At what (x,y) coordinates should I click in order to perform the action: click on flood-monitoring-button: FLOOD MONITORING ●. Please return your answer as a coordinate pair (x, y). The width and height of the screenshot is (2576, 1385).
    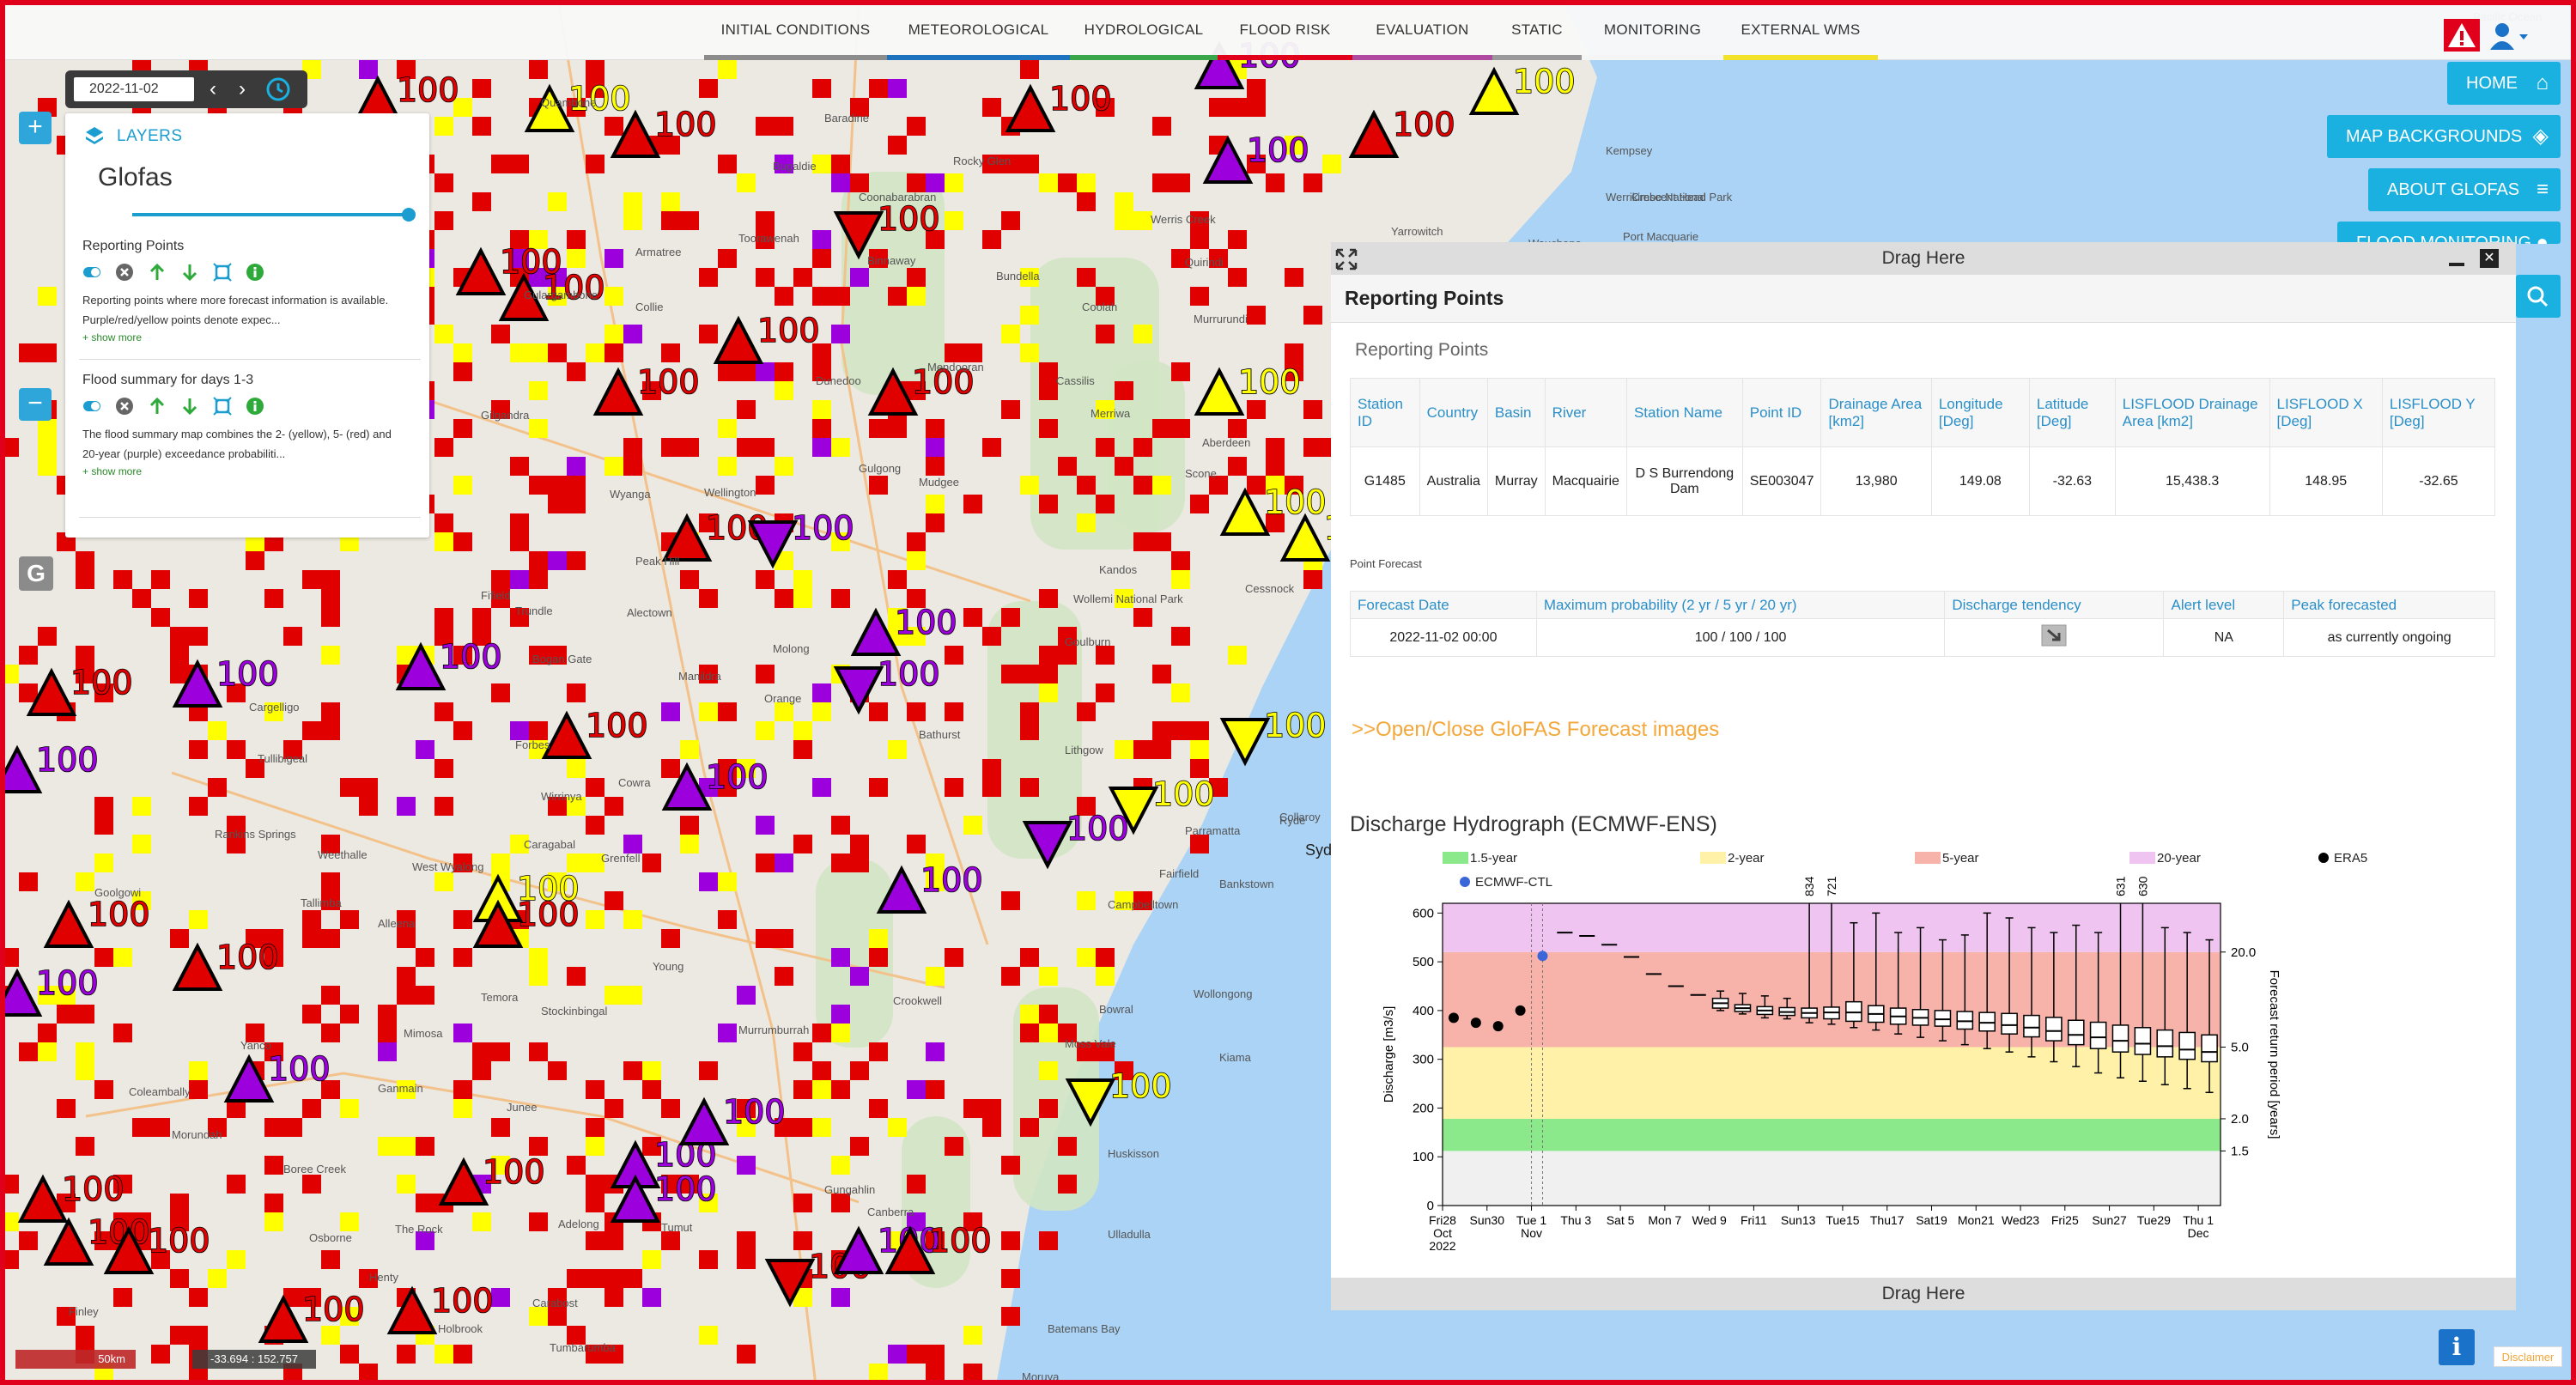
    Looking at the image, I should click on (2449, 233).